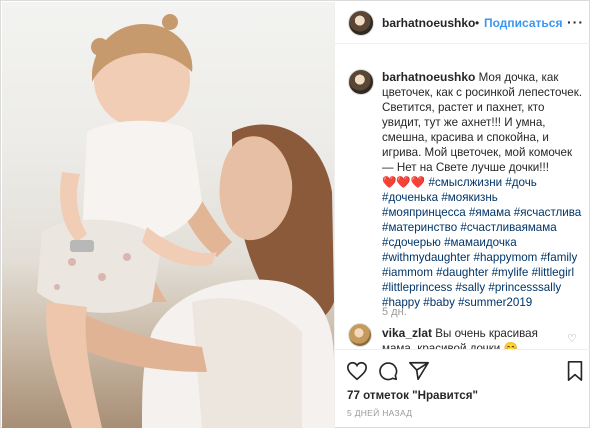 This screenshot has width=590, height=428. I want to click on hashtag-link: #summer2019, so click(495, 302).